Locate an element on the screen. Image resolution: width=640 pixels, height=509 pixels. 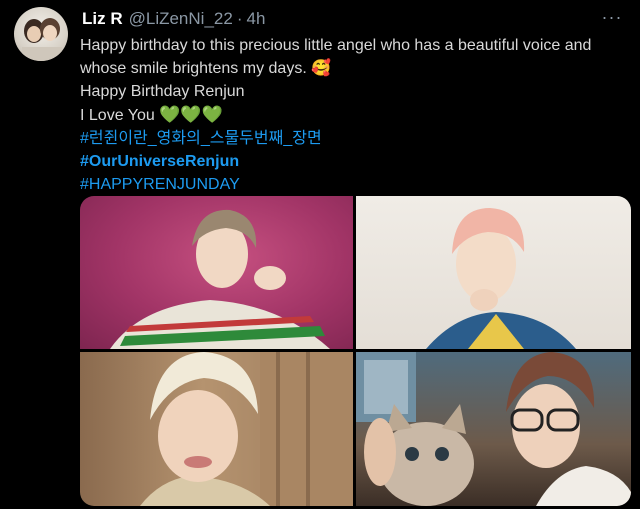
photo-2-image is located at coordinates (501, 278).